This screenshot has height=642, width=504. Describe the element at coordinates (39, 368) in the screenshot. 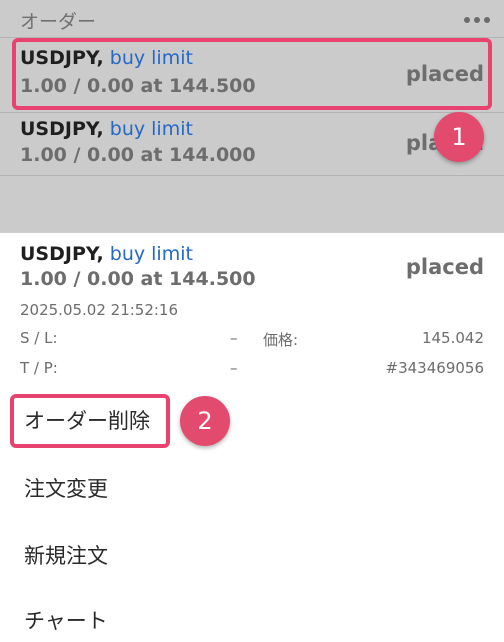

I see `tp-label: T / P:` at that location.